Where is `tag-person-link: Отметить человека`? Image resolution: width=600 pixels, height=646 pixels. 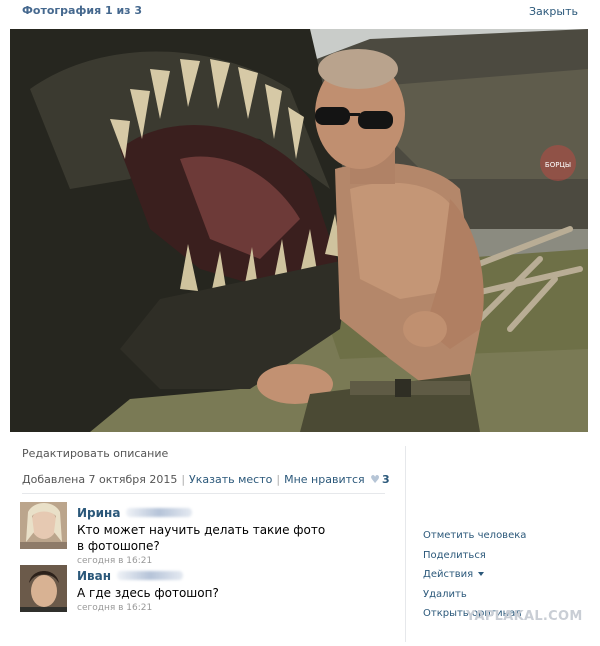
tag-person-link: Отметить человека is located at coordinates (474, 536).